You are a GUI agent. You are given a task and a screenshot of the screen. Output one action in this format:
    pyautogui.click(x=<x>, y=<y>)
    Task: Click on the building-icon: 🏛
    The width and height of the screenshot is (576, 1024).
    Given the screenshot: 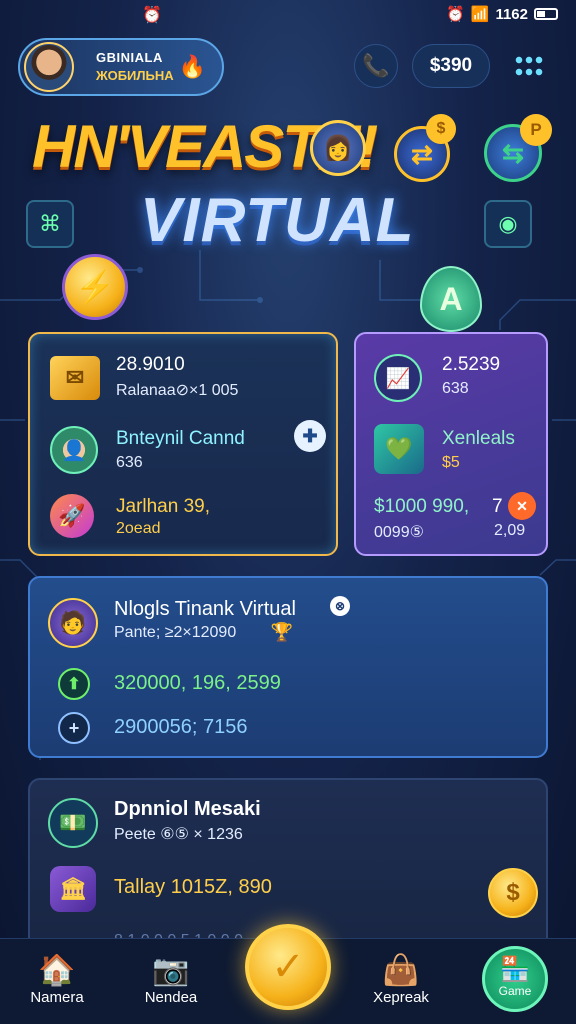 What is the action you would take?
    pyautogui.click(x=73, y=889)
    